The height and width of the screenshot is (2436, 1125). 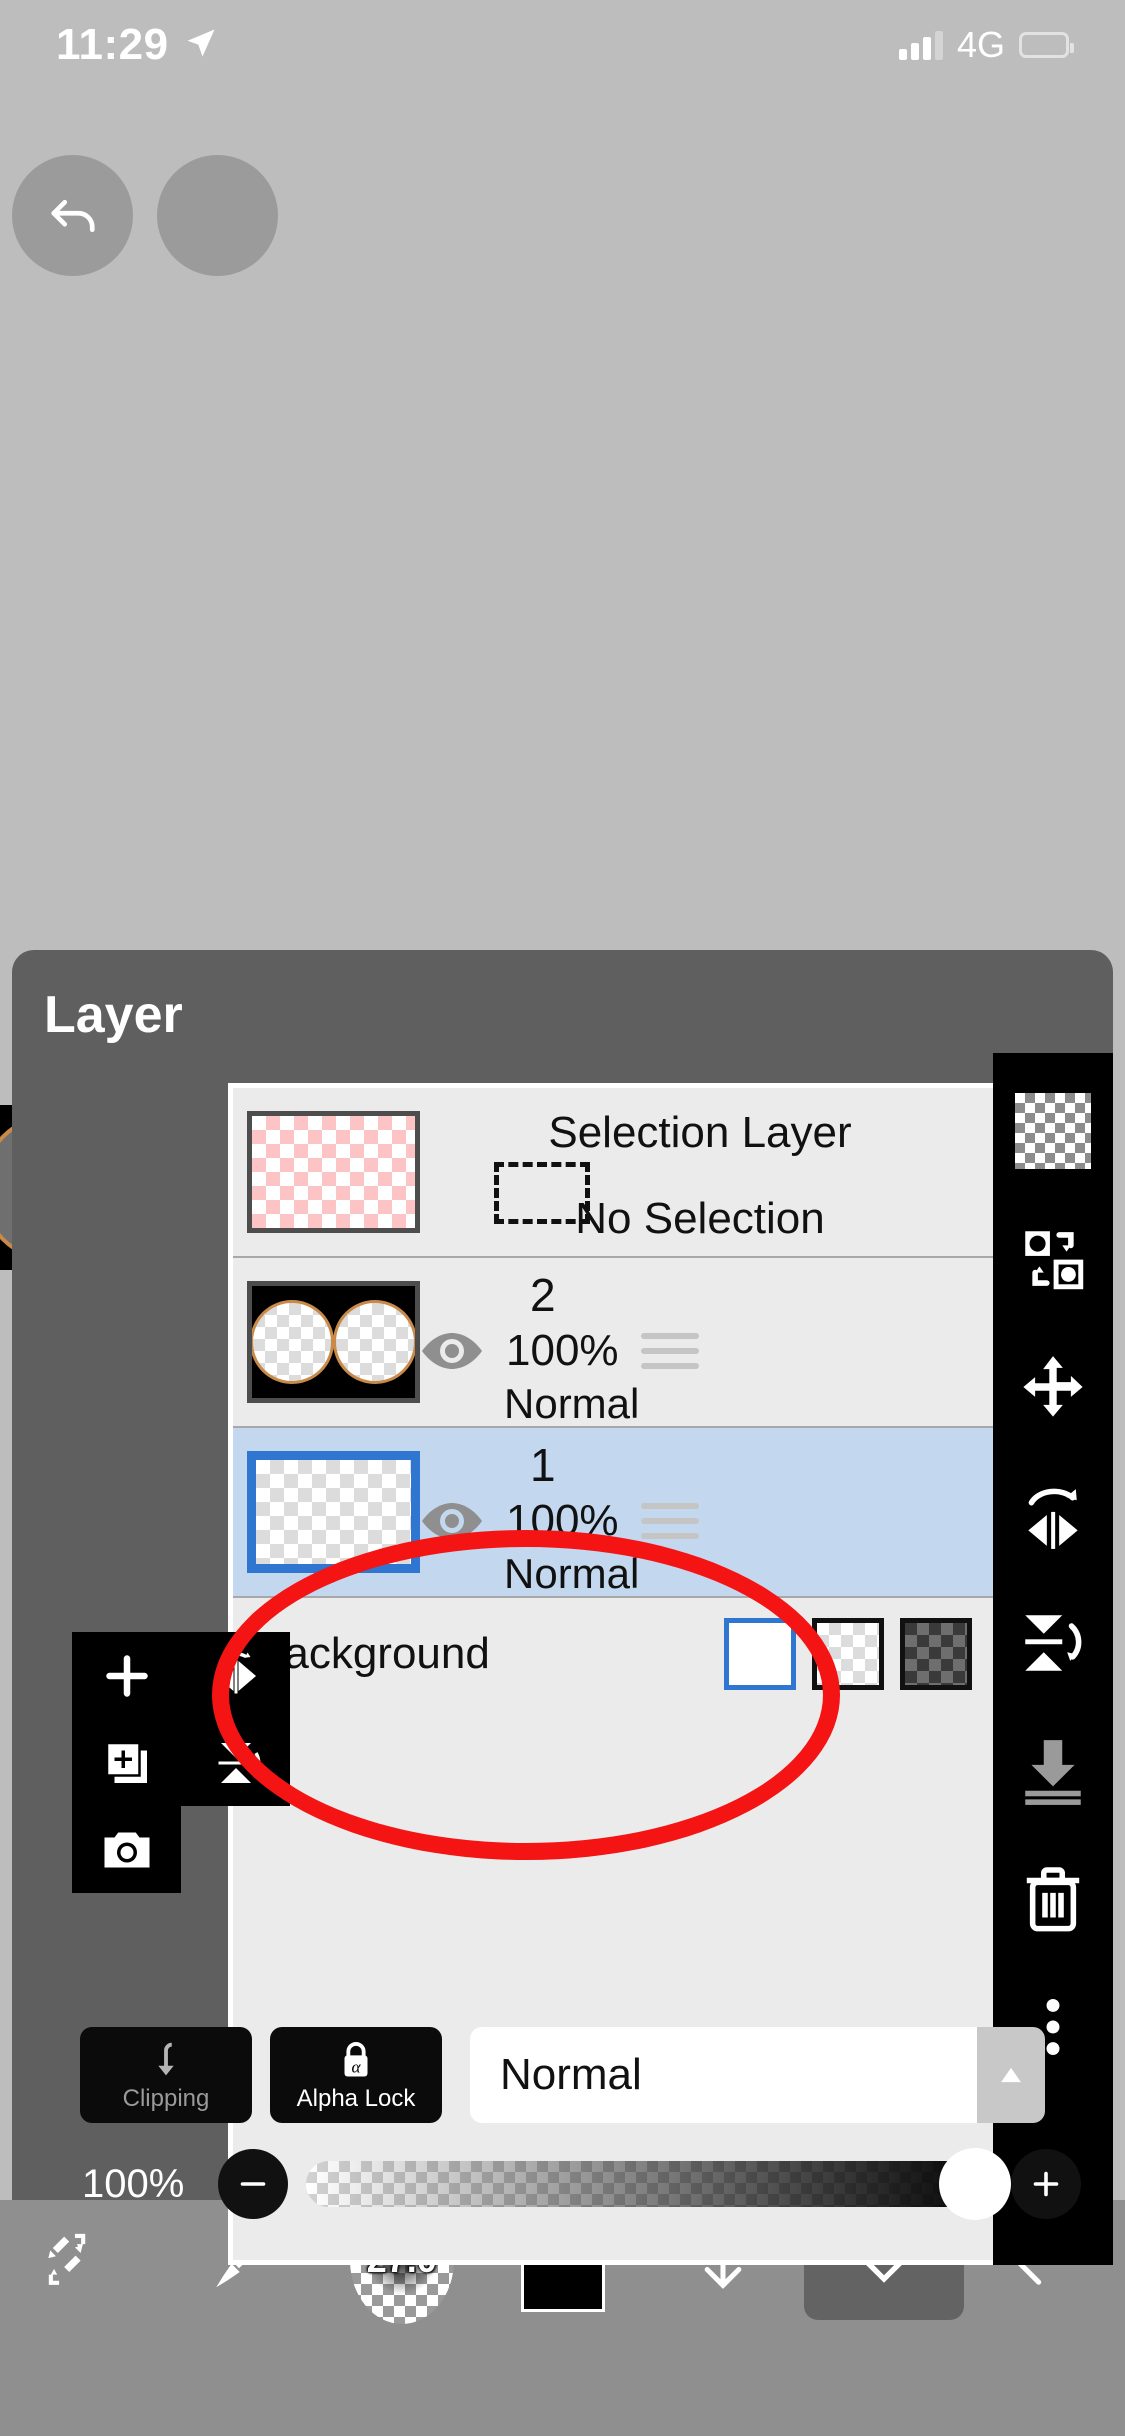 I want to click on status-bar-right: 4G, so click(x=986, y=45).